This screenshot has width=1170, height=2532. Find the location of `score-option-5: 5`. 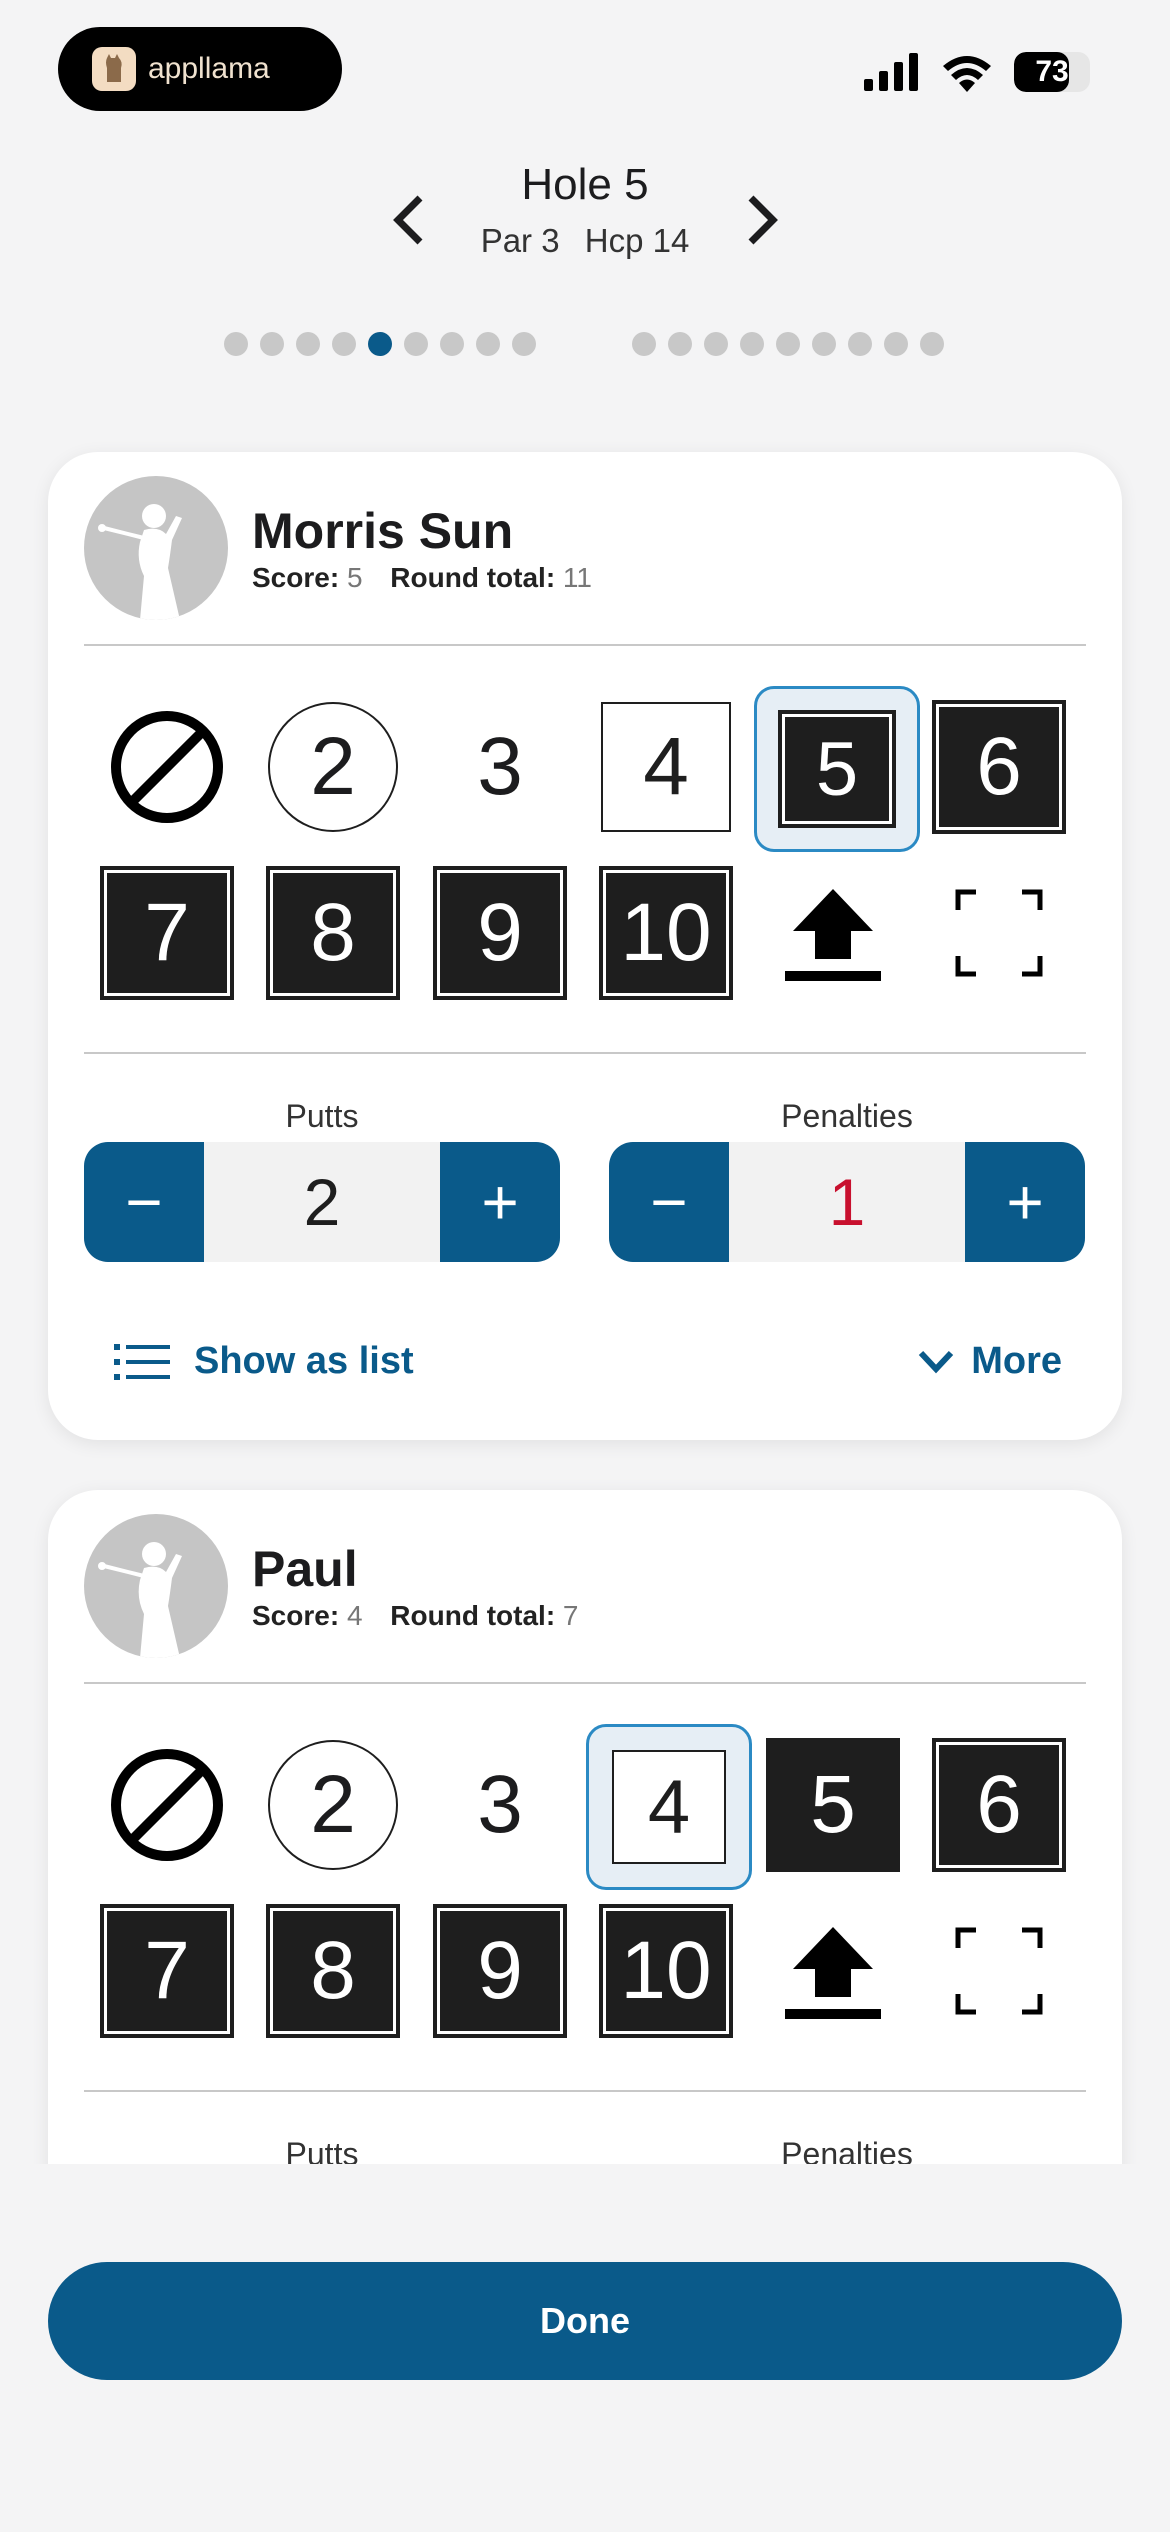

score-option-5: 5 is located at coordinates (833, 1805).